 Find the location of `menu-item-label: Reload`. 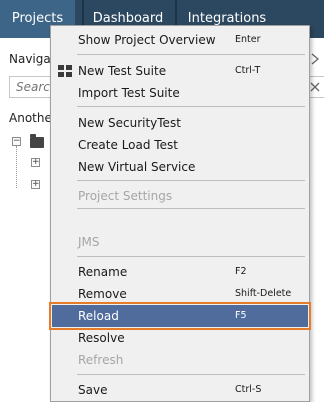

menu-item-label: Reload is located at coordinates (98, 316).